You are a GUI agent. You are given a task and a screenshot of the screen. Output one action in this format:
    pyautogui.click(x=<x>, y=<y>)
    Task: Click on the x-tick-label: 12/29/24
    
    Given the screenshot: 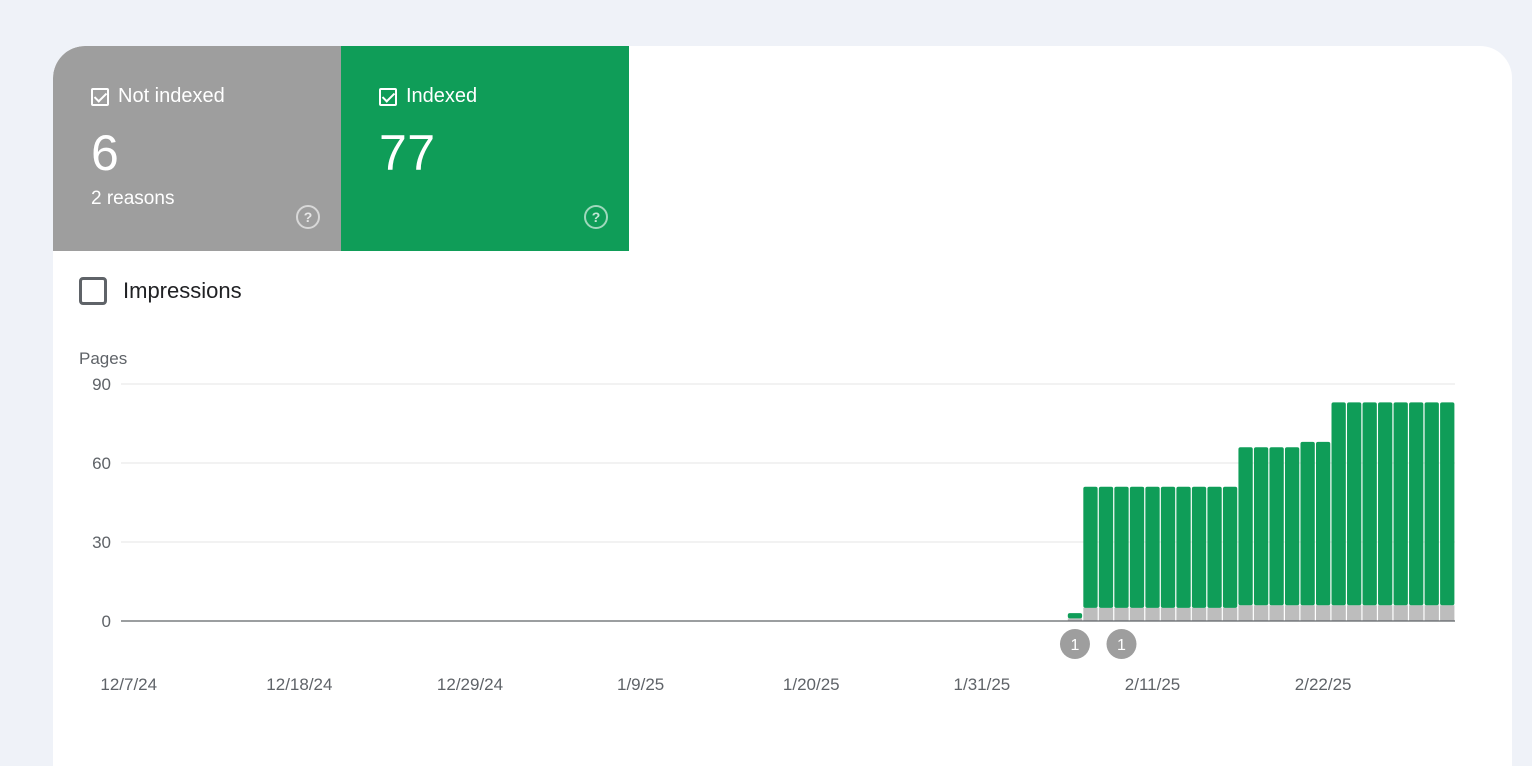 What is the action you would take?
    pyautogui.click(x=470, y=684)
    